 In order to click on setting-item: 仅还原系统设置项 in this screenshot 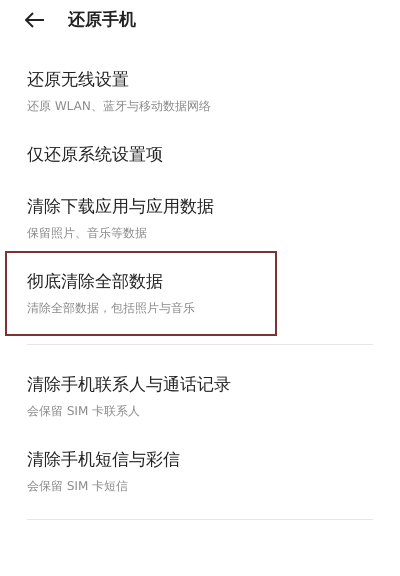, I will do `click(191, 155)`.